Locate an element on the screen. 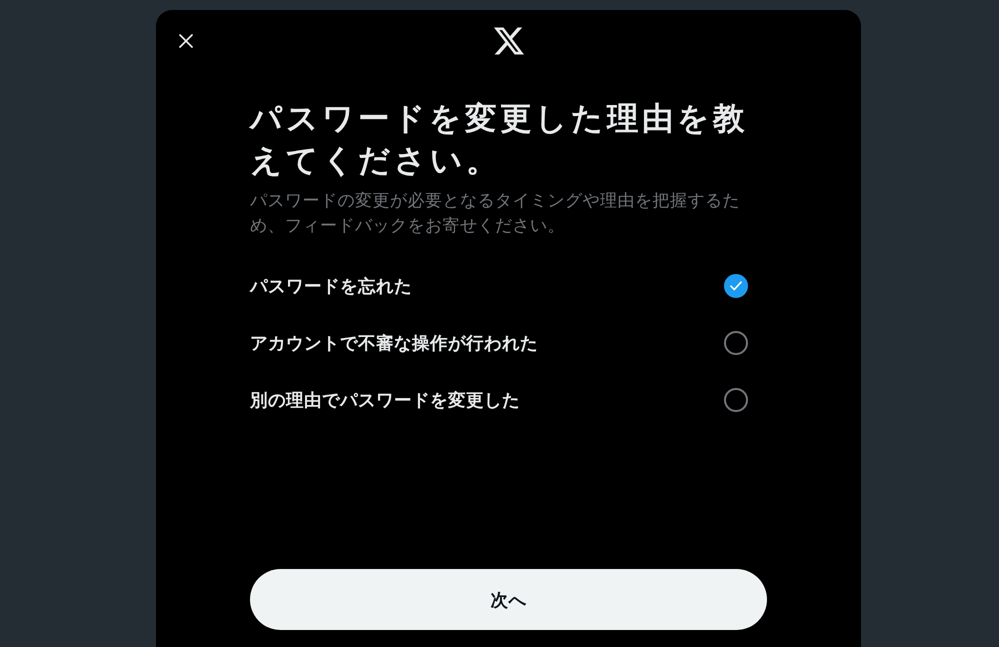 The image size is (999, 647). close-icon is located at coordinates (186, 41).